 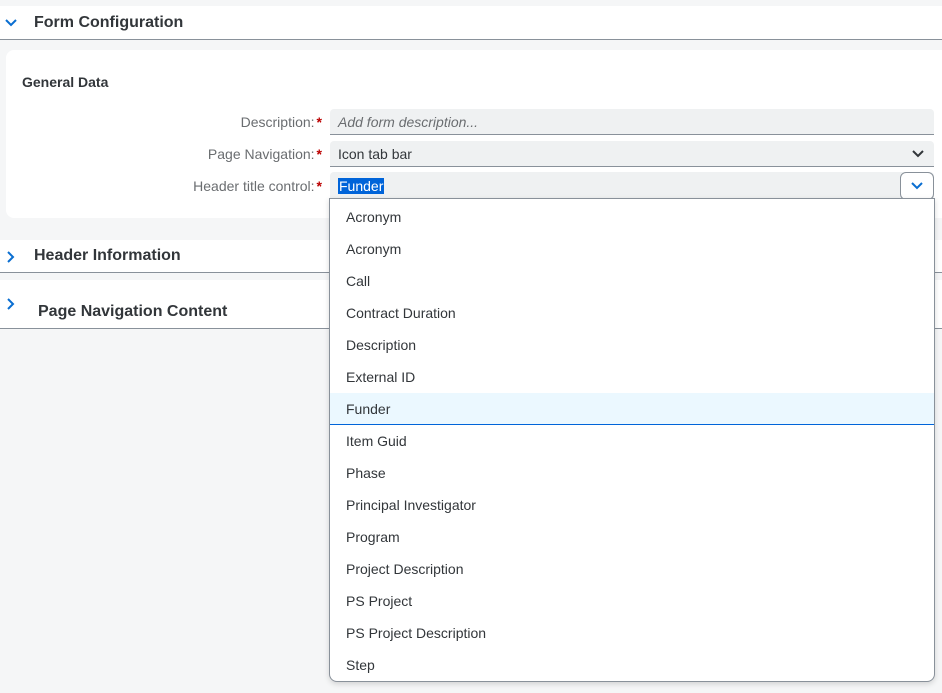 I want to click on header-information-title: Header Information, so click(x=107, y=255).